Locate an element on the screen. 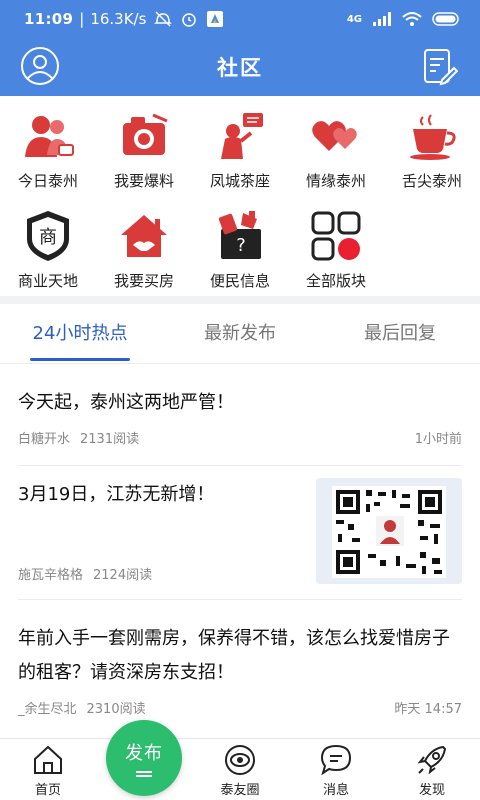 The height and width of the screenshot is (800, 480). qr-code-icon is located at coordinates (389, 531).